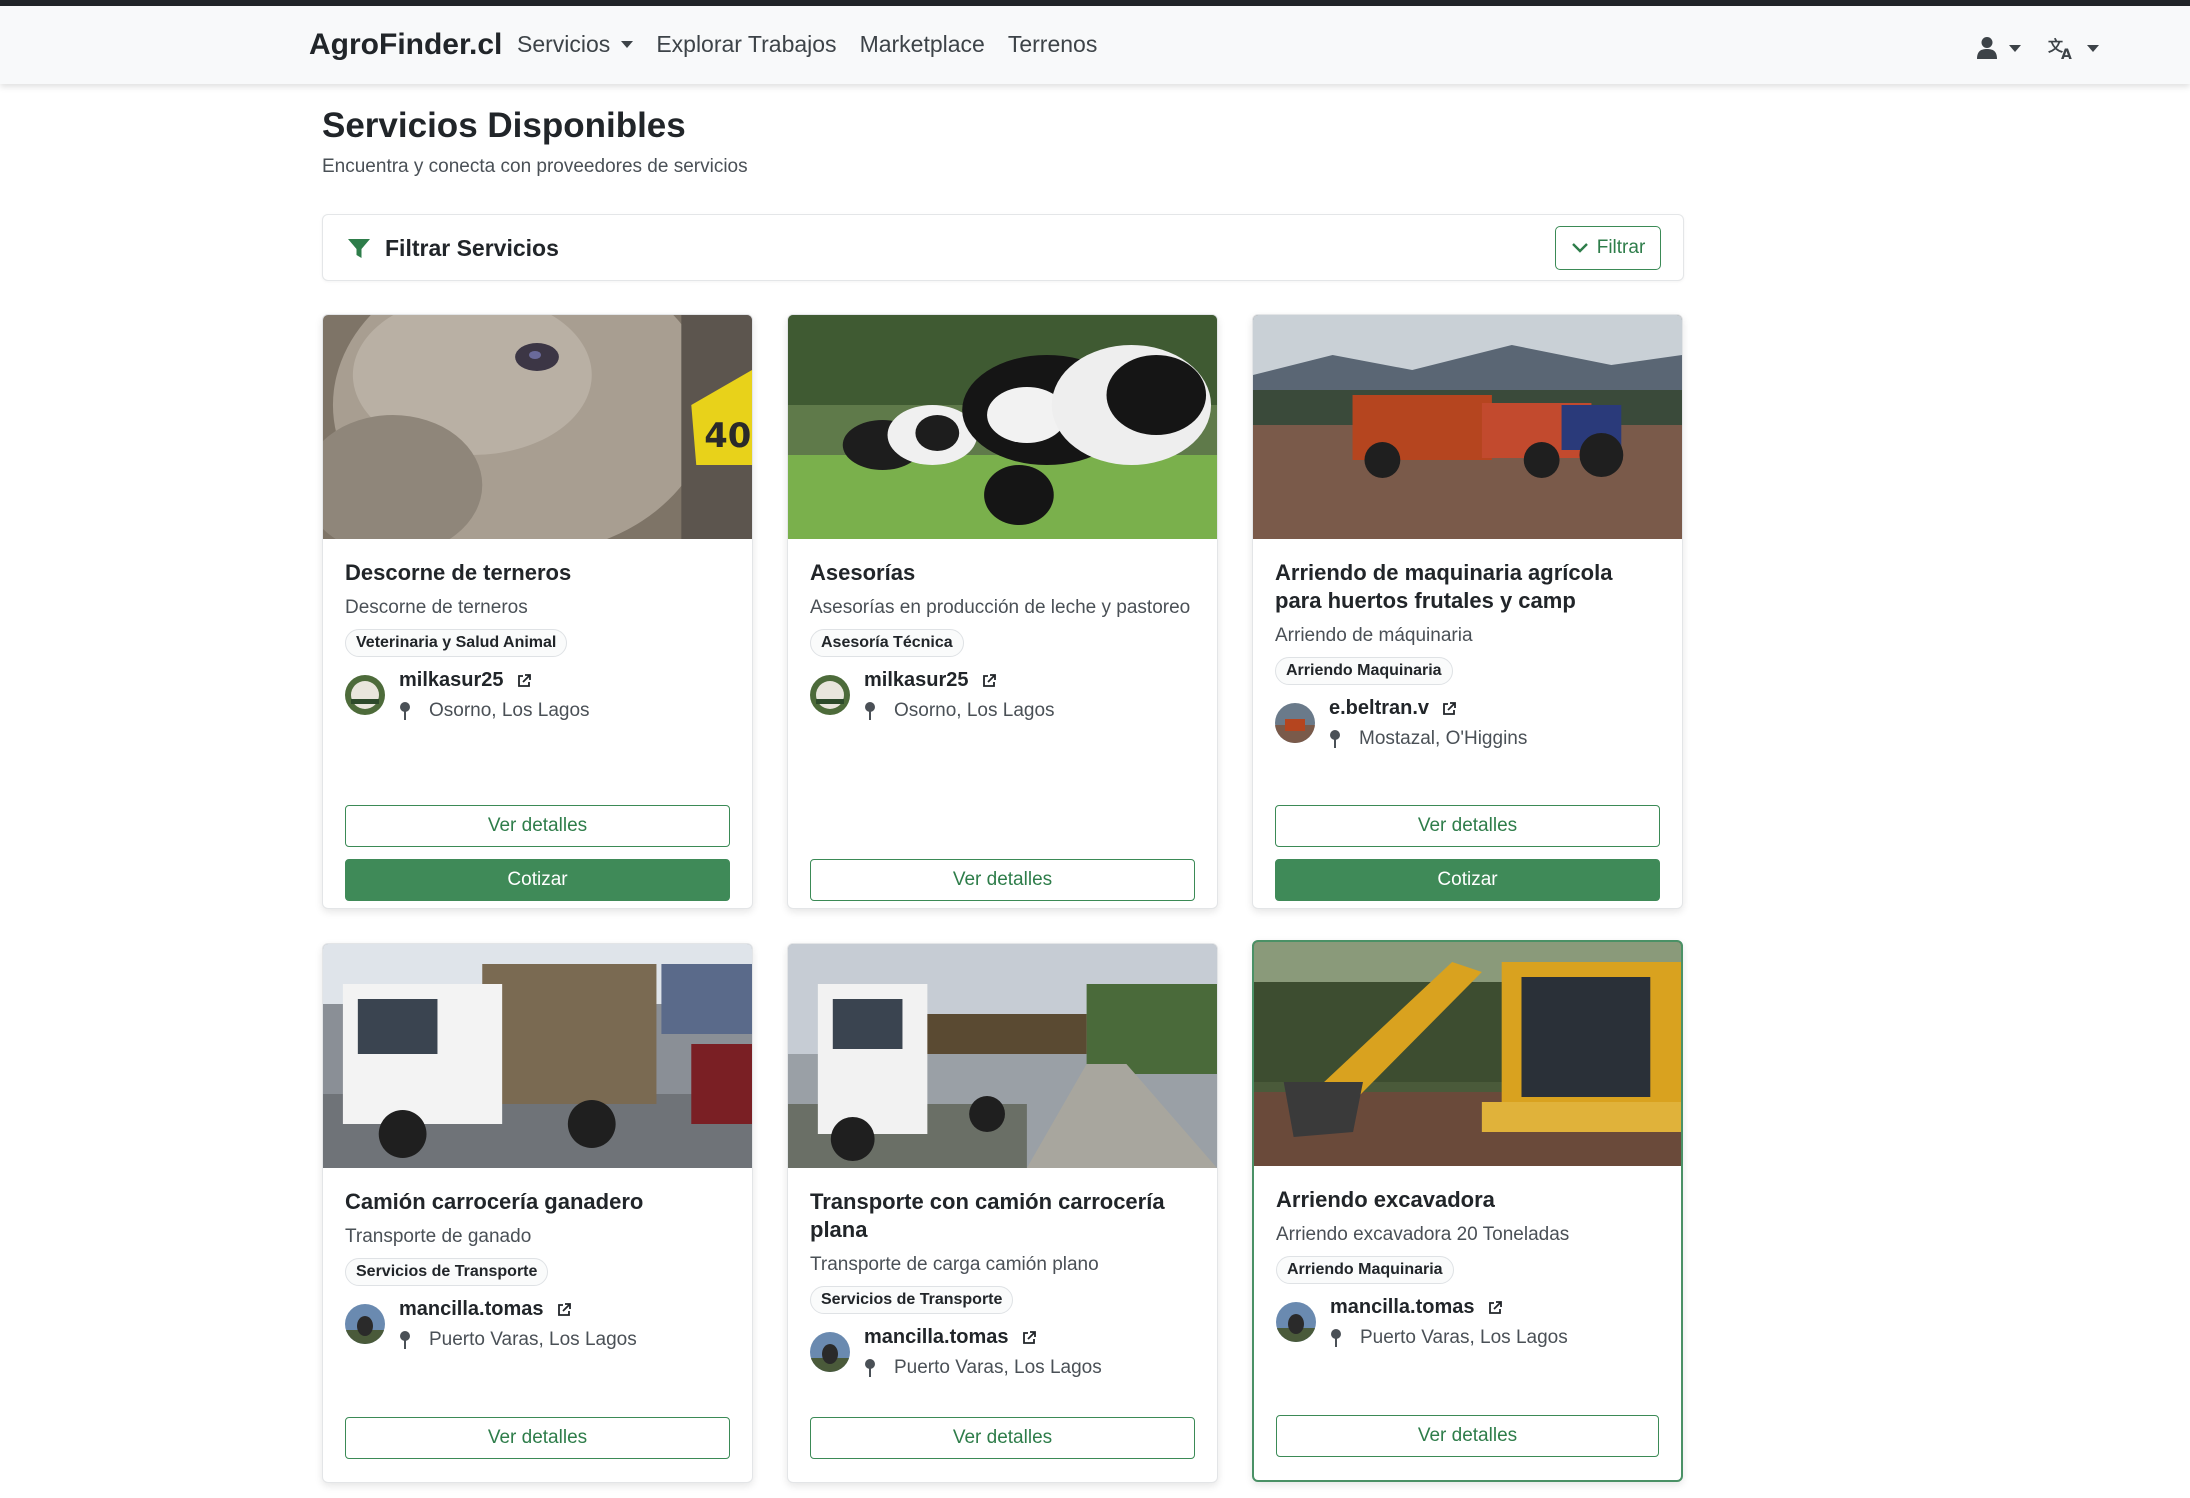 The height and width of the screenshot is (1498, 2190). Describe the element at coordinates (1998, 48) in the screenshot. I see `user-menu-toggle` at that location.